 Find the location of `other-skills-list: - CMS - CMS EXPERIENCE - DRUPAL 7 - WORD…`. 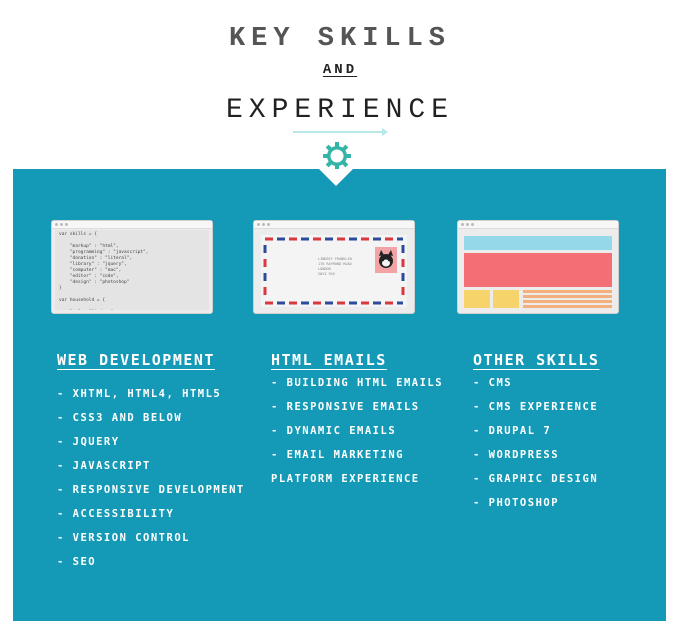

other-skills-list: - CMS - CMS EXPERIENCE - DRUPAL 7 - WORD… is located at coordinates (535, 443).